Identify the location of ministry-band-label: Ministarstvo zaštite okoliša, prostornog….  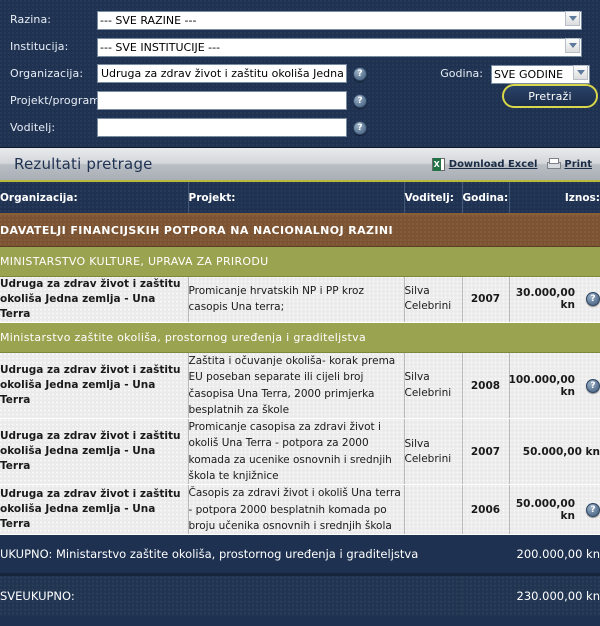
(300, 338).